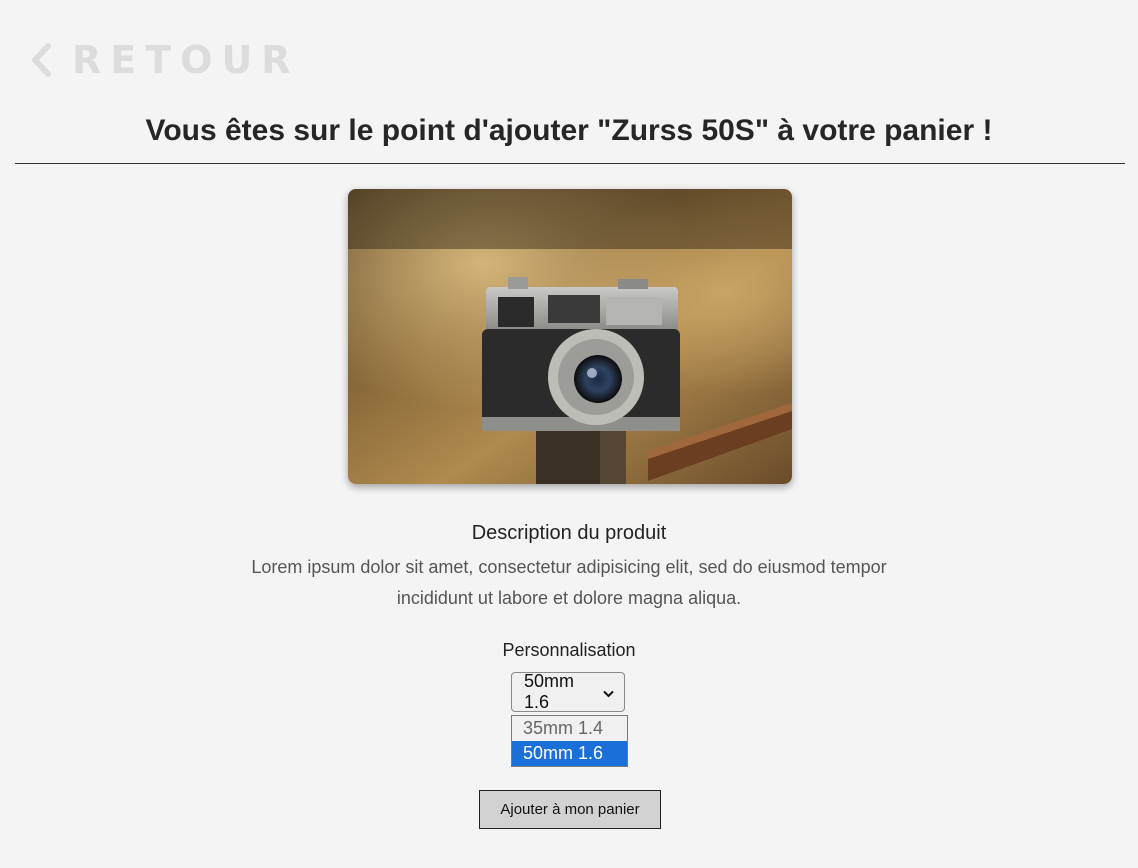 This screenshot has width=1138, height=868. I want to click on chevron-left-icon, so click(41, 60).